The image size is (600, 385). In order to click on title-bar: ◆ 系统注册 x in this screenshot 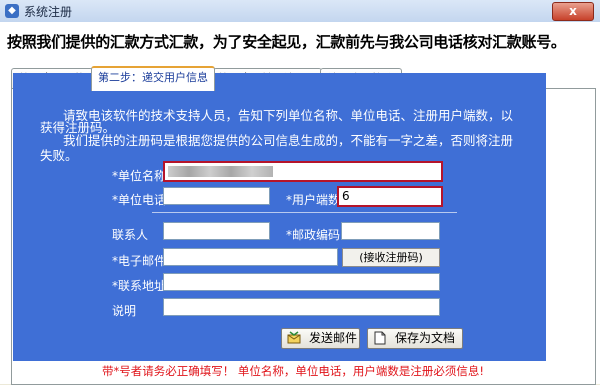, I will do `click(300, 11)`.